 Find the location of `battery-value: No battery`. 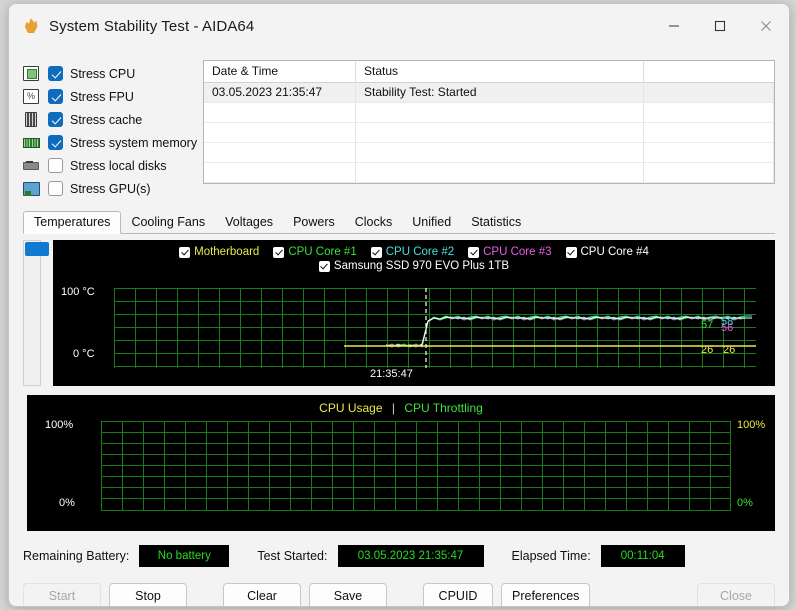

battery-value: No battery is located at coordinates (184, 556).